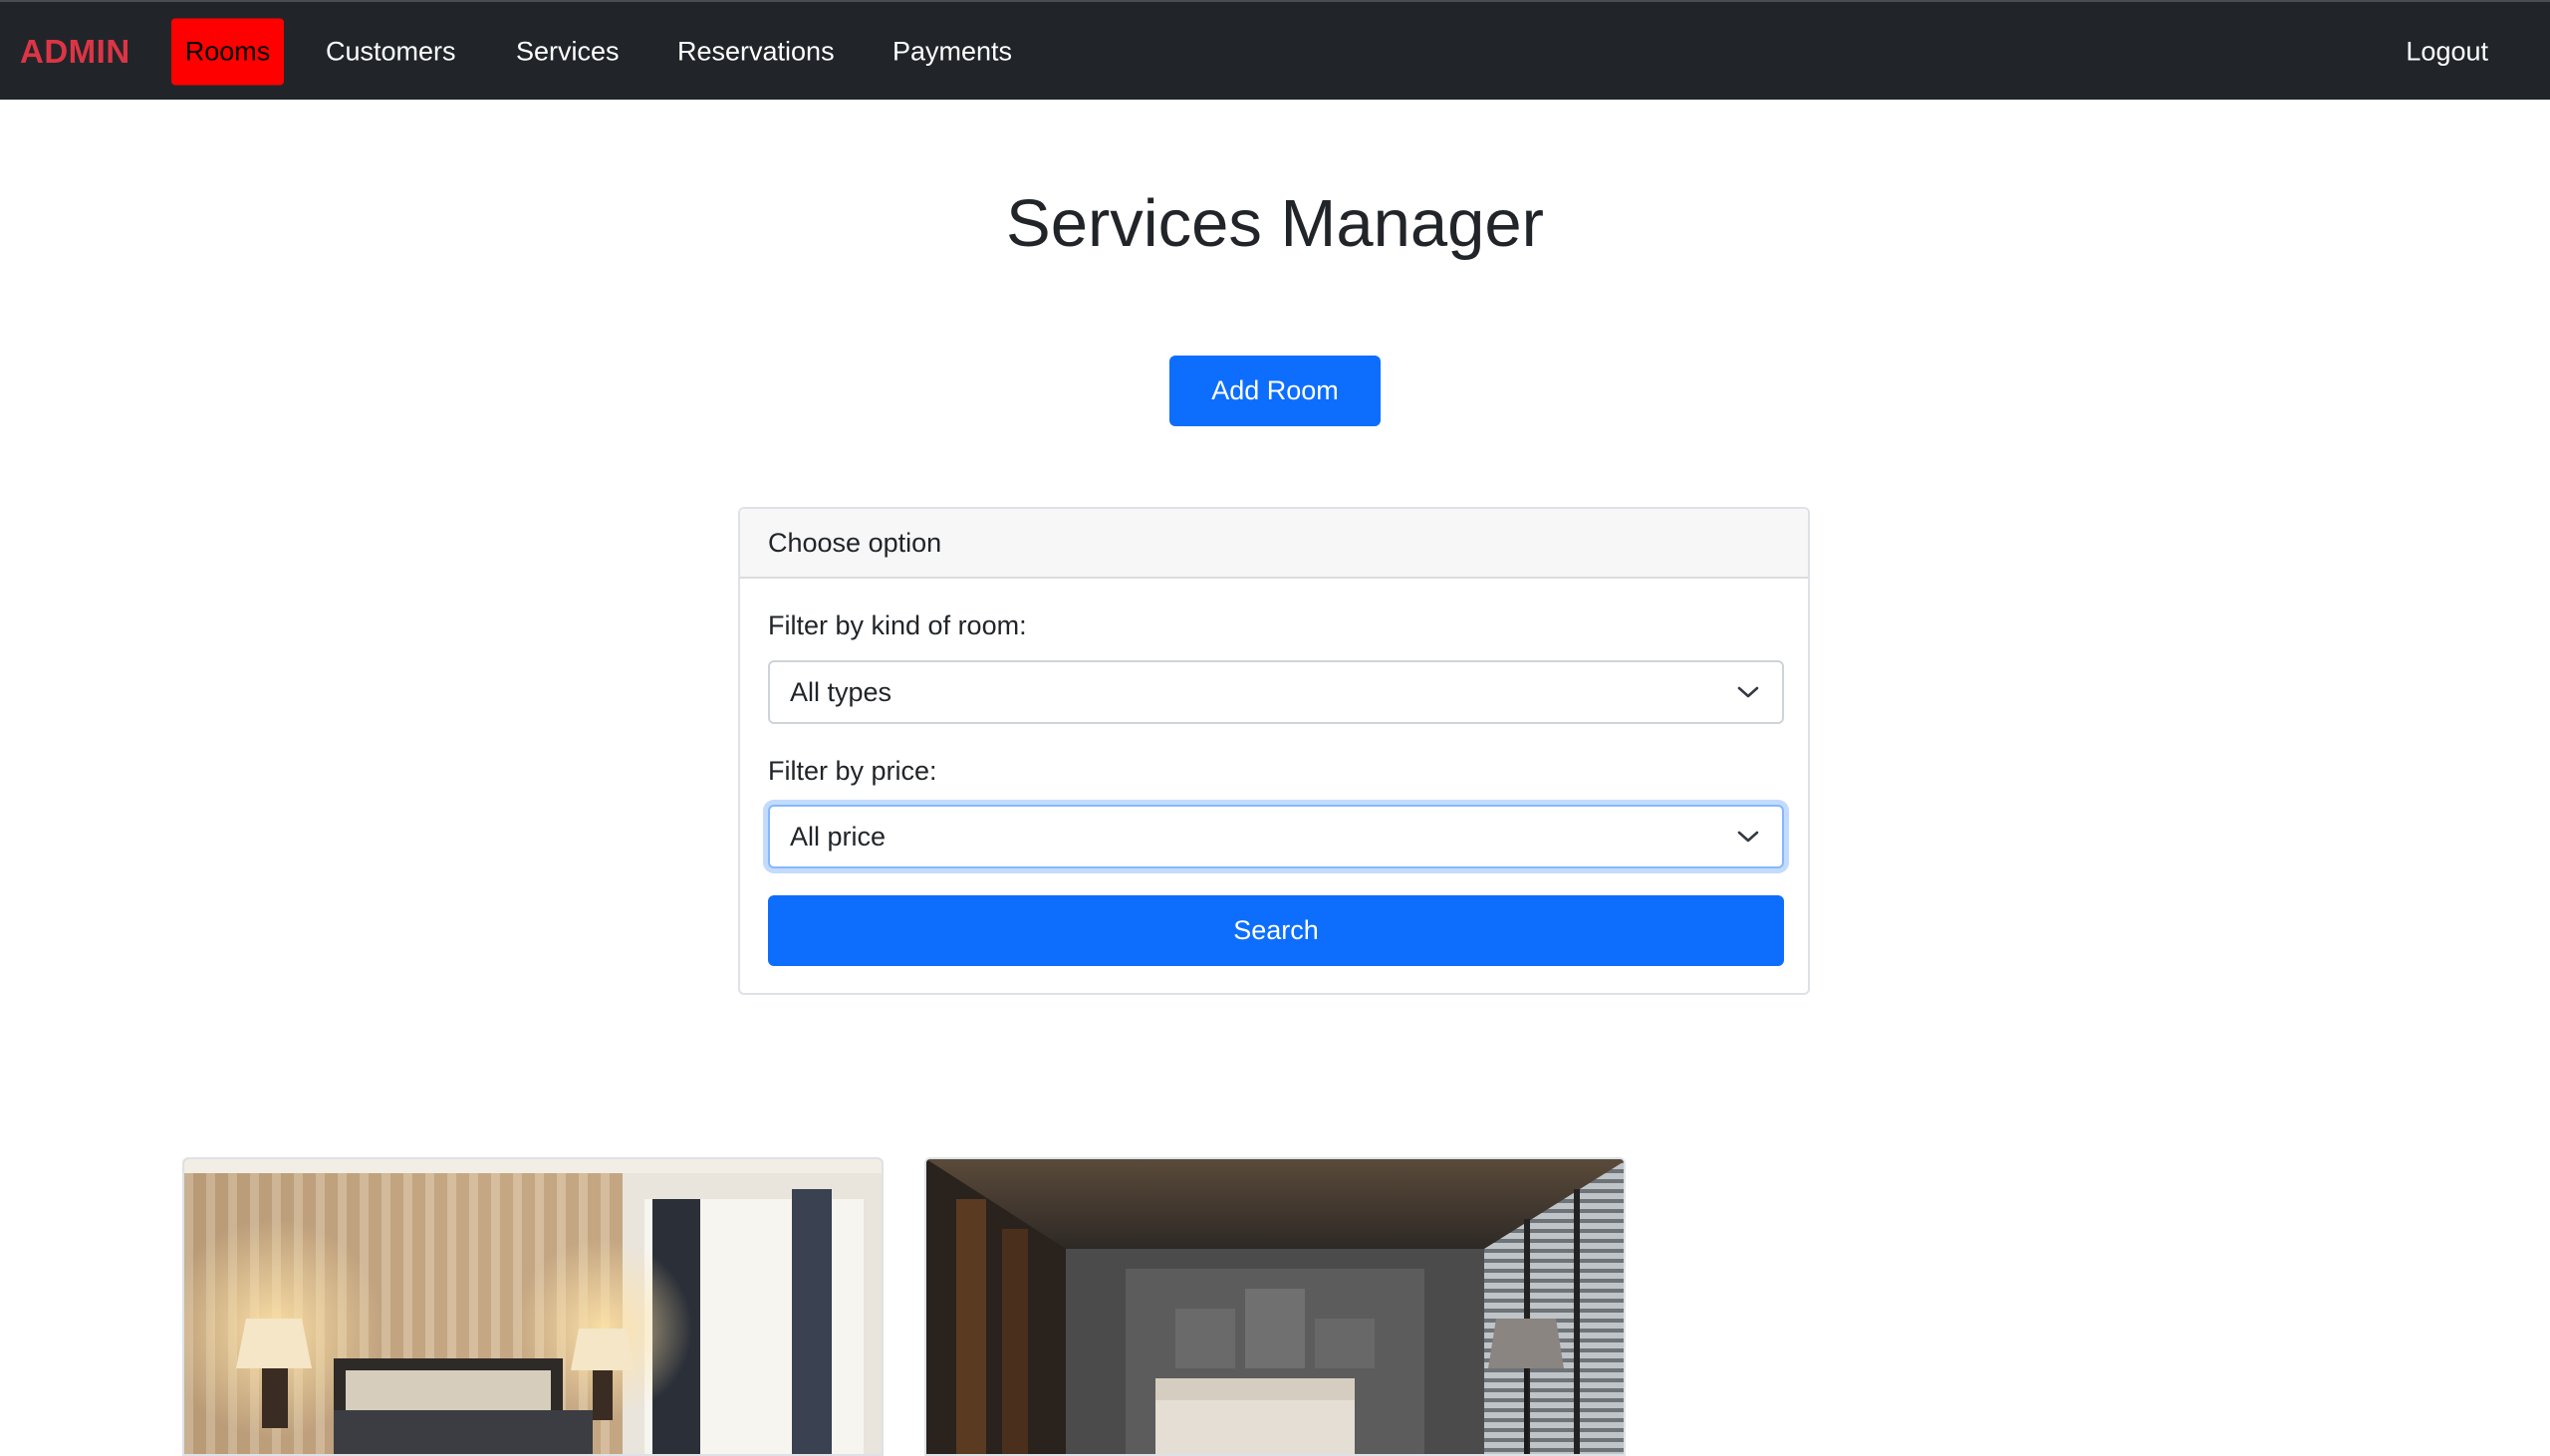  What do you see at coordinates (838, 836) in the screenshot?
I see `price-select-value: All price` at bounding box center [838, 836].